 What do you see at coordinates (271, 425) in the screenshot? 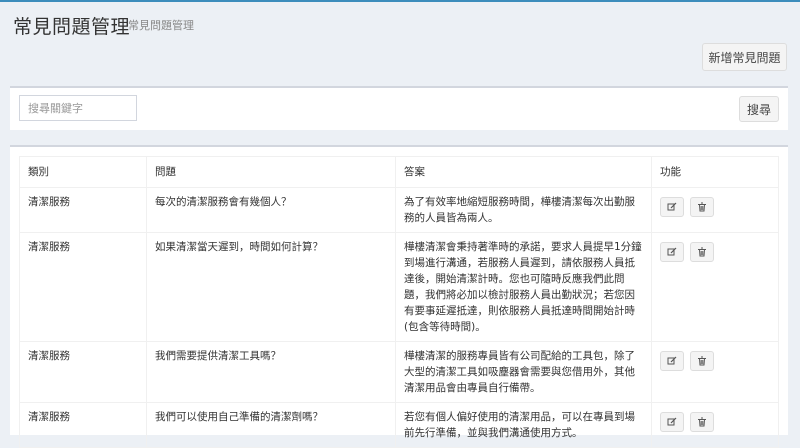
I see `row-question: 我們可以使用自己準備的清潔劑嗎？` at bounding box center [271, 425].